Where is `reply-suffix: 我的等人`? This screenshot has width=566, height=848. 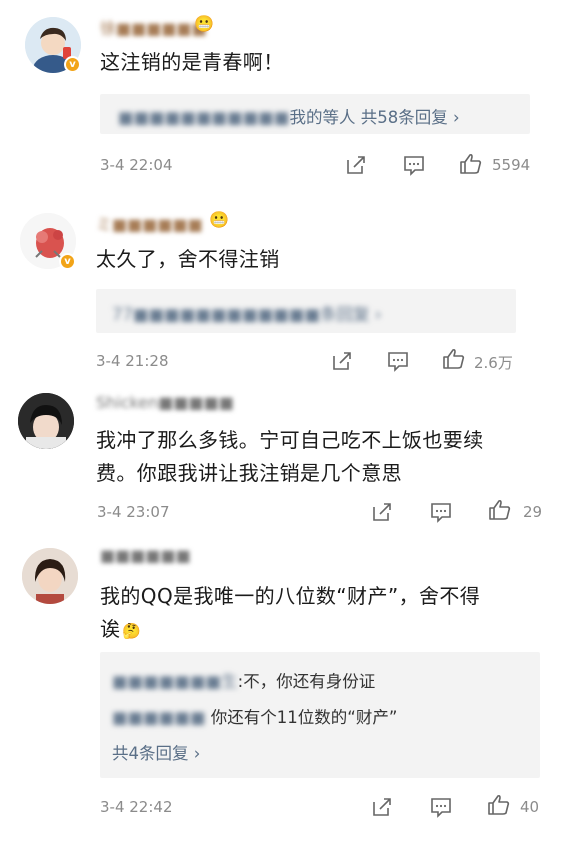
reply-suffix: 我的等人 is located at coordinates (322, 117).